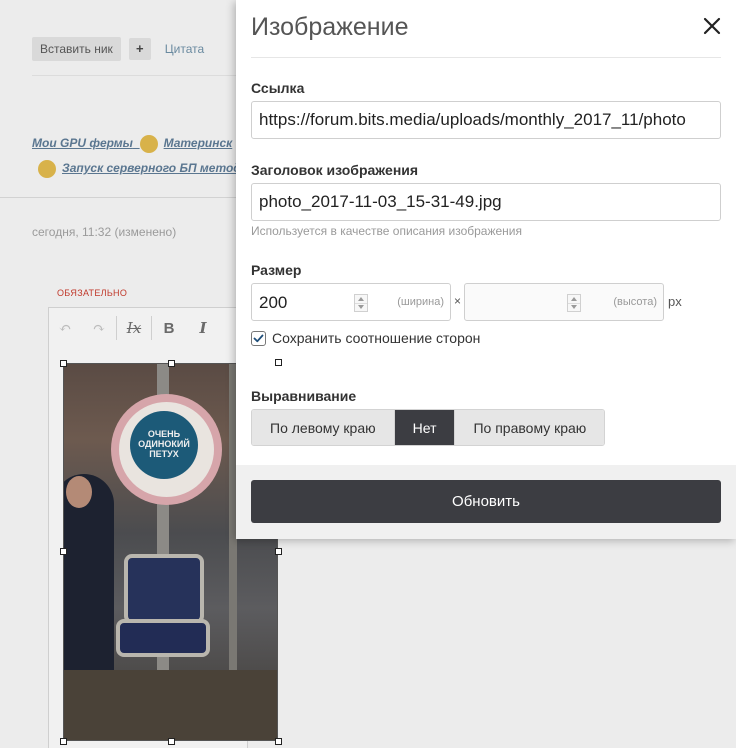 This screenshot has height=748, width=736. What do you see at coordinates (376, 338) in the screenshot?
I see `keep-ratio-label: Сохранить соотношение сторон` at bounding box center [376, 338].